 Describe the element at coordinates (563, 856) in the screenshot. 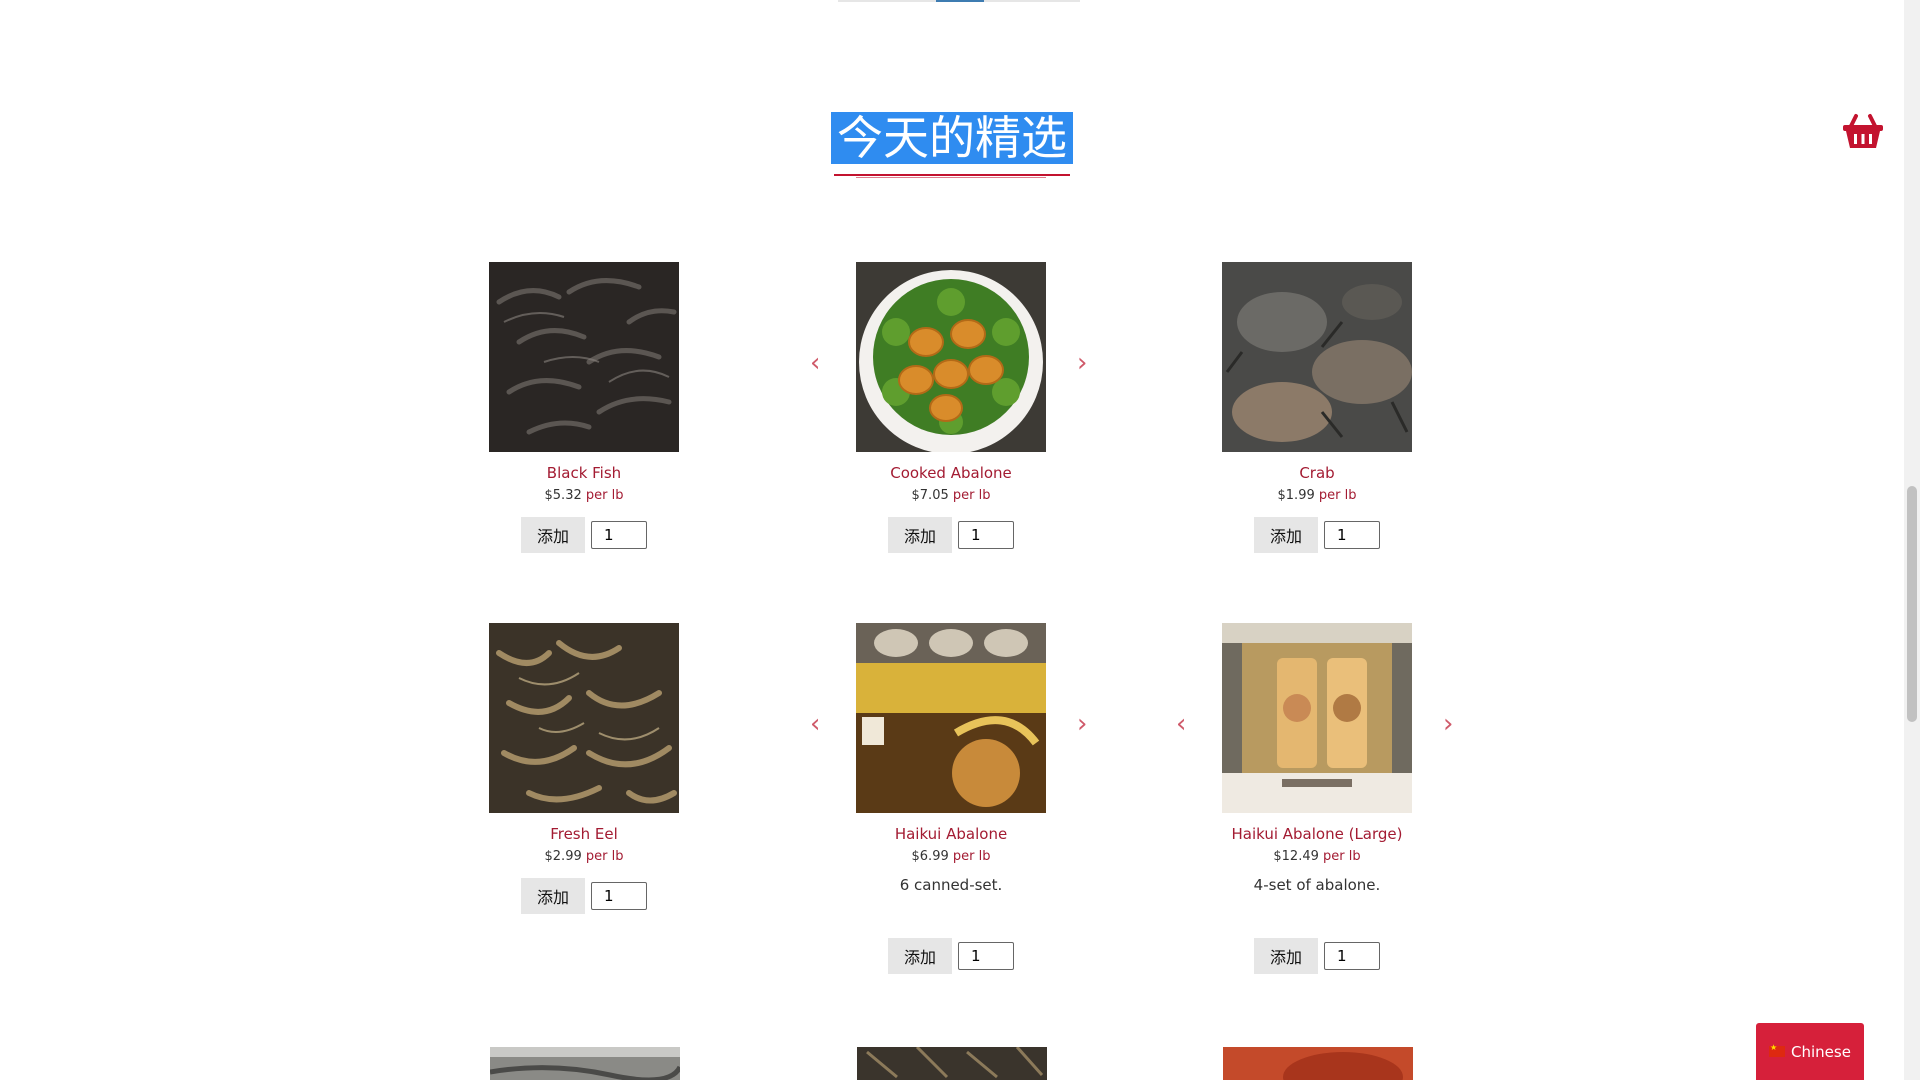

I see `price-value: $2.99` at that location.